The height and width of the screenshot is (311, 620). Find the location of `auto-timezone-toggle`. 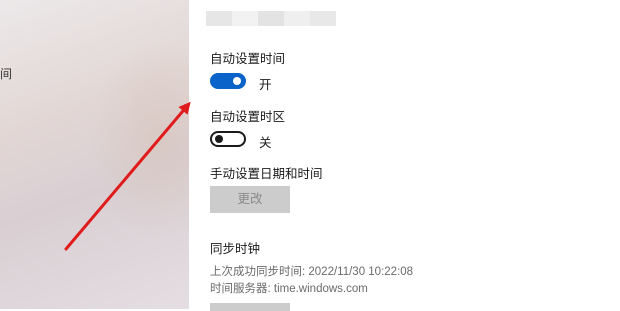

auto-timezone-toggle is located at coordinates (228, 139).